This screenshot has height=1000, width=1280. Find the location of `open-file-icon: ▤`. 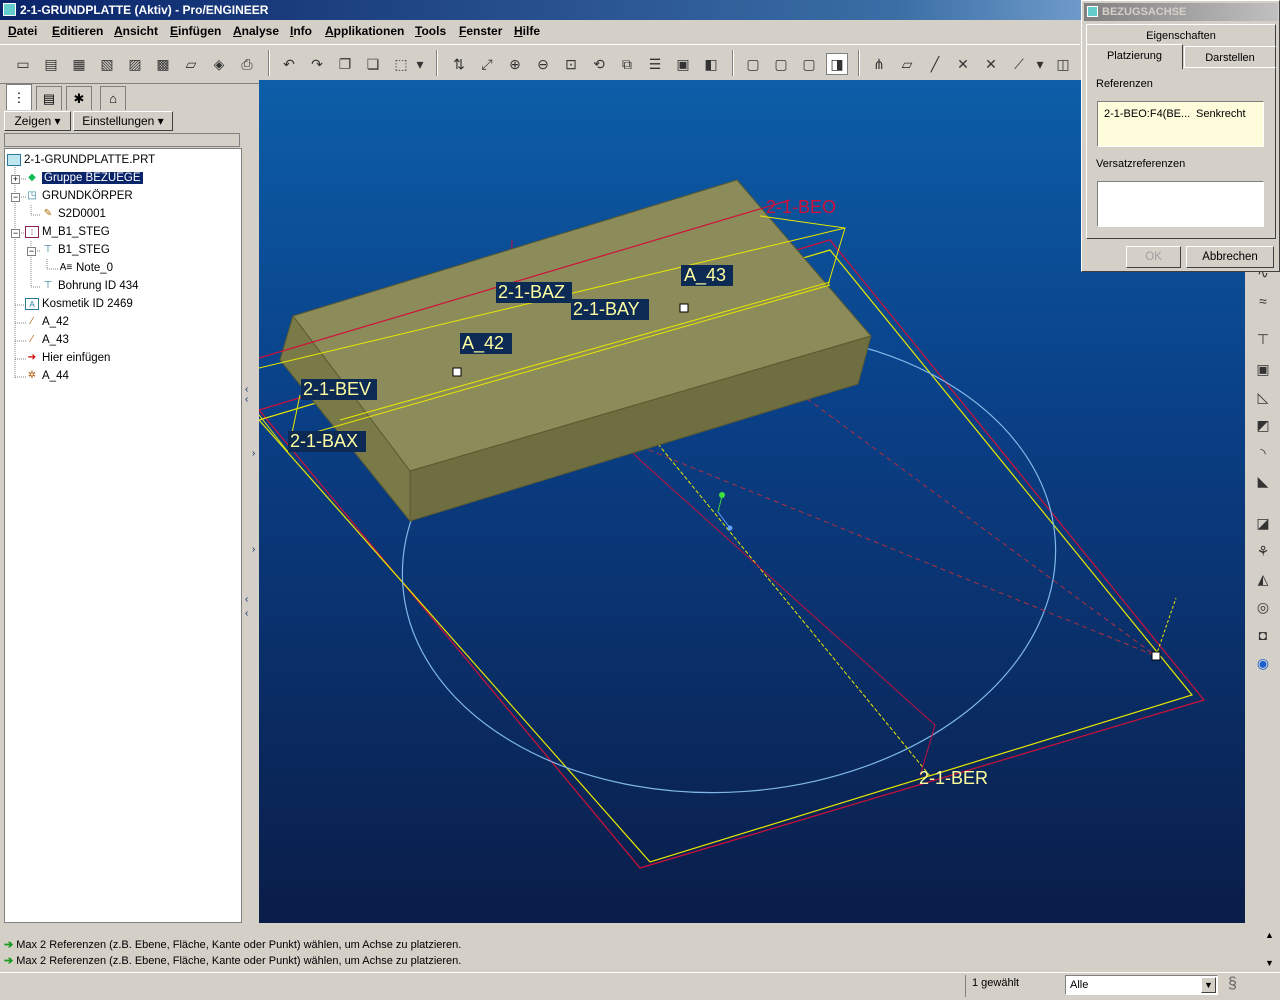

open-file-icon: ▤ is located at coordinates (51, 64).